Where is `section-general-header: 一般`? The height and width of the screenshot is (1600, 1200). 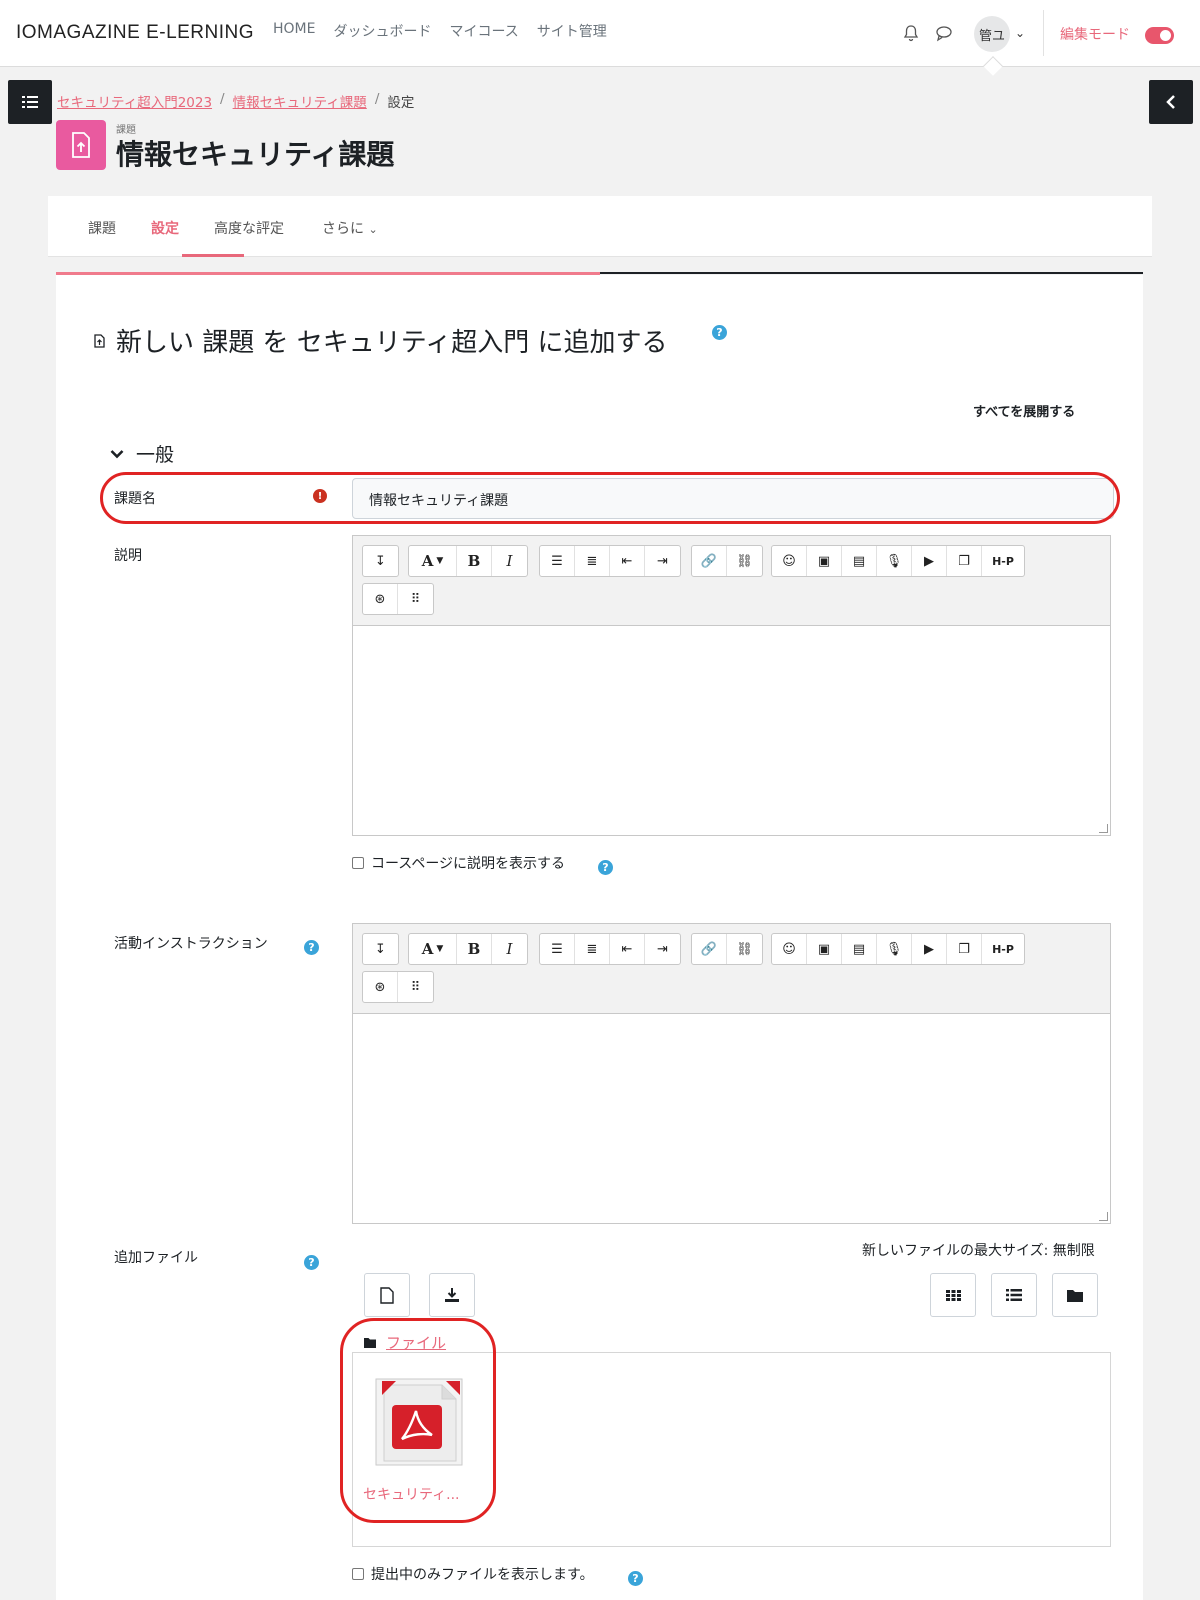
section-general-header: 一般 is located at coordinates (142, 453).